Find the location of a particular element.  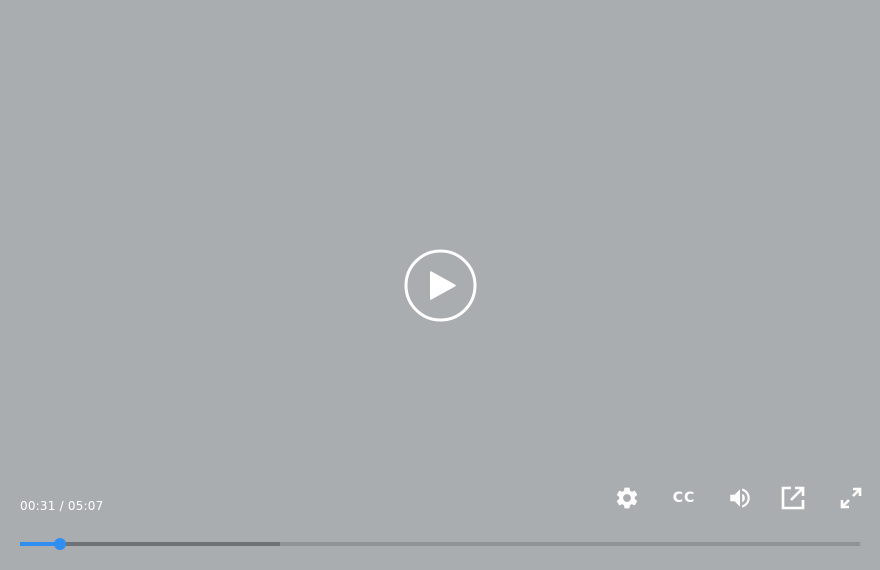

play-button is located at coordinates (440, 285).